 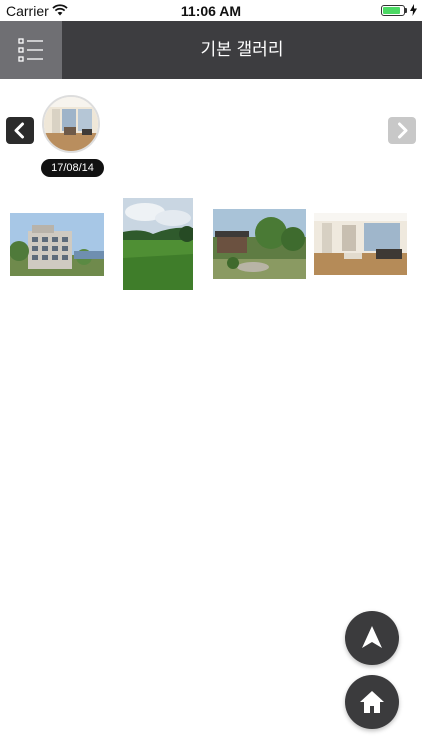 I want to click on charging-bolt-icon, so click(x=413, y=10).